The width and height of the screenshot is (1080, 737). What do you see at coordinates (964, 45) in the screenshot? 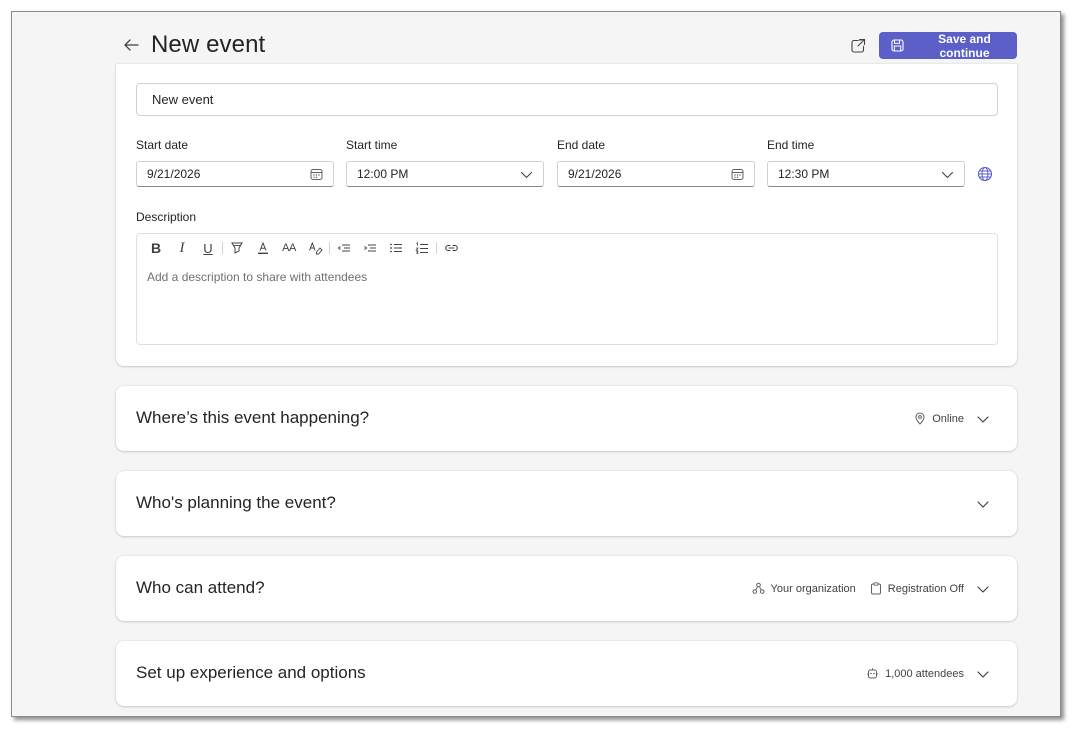
I see `save-button-label: Save and continue` at bounding box center [964, 45].